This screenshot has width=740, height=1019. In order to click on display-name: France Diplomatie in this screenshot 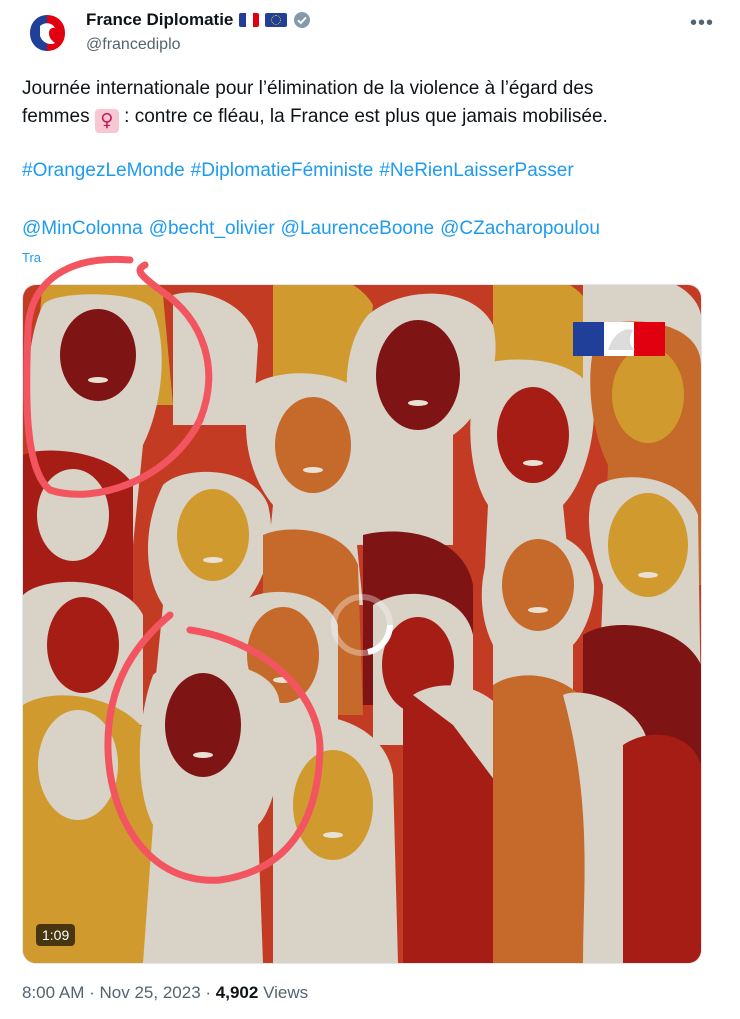, I will do `click(159, 20)`.